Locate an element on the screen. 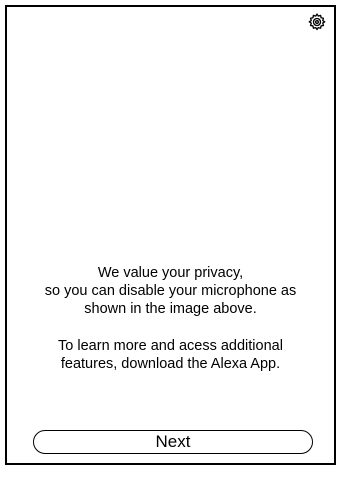 The height and width of the screenshot is (477, 343). privacy-line: shown in the image above. is located at coordinates (170, 309).